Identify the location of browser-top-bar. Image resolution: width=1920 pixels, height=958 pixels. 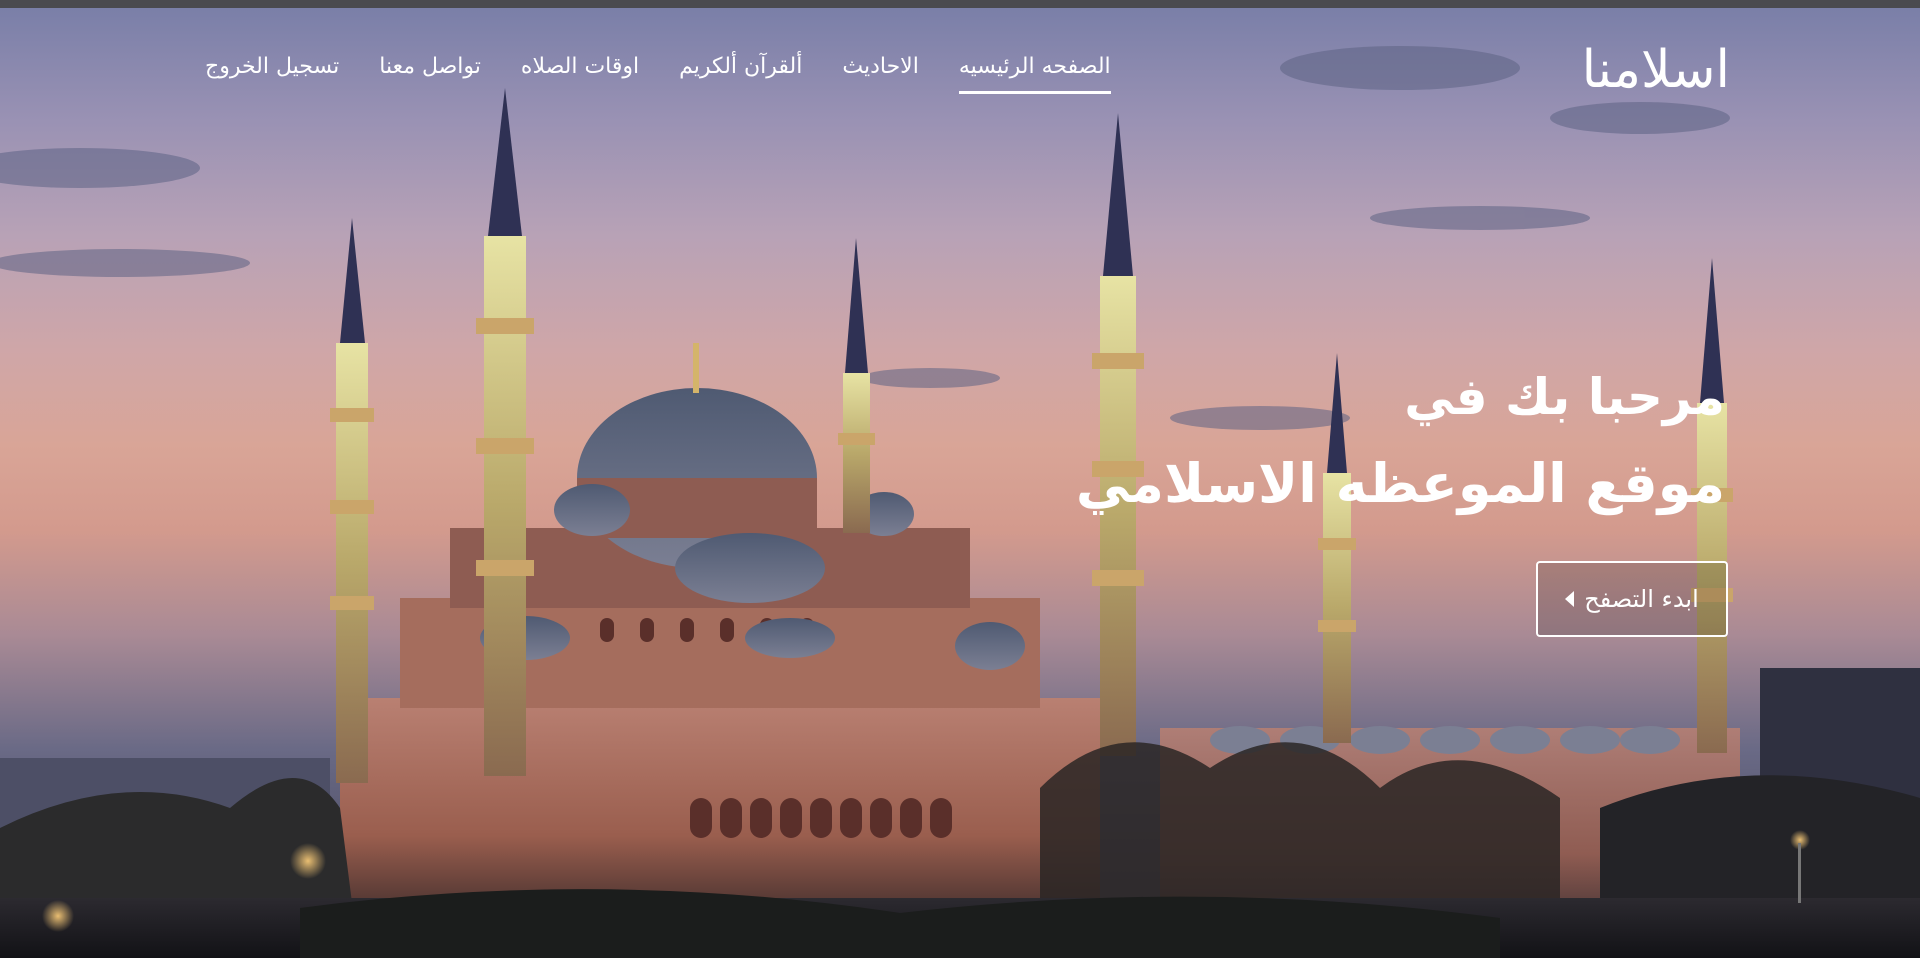
(960, 4).